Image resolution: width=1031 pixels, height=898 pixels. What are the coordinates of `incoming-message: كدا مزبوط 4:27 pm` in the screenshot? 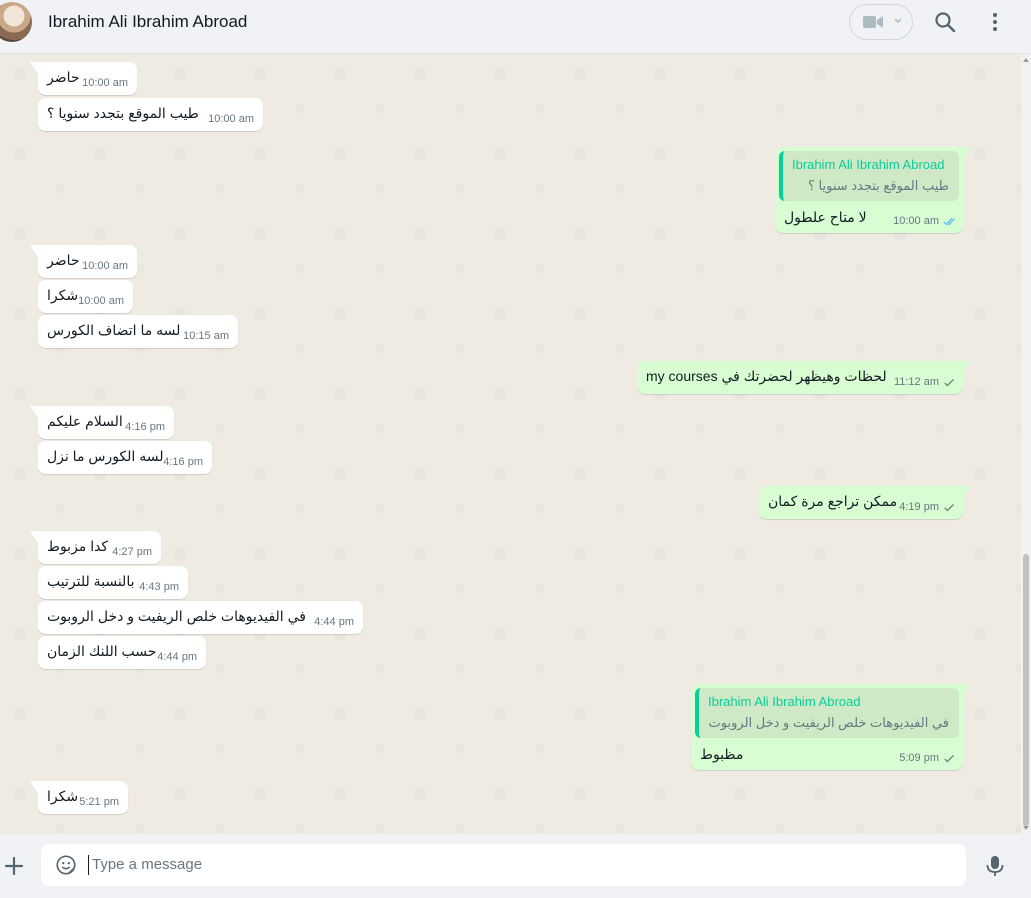 It's located at (95, 547).